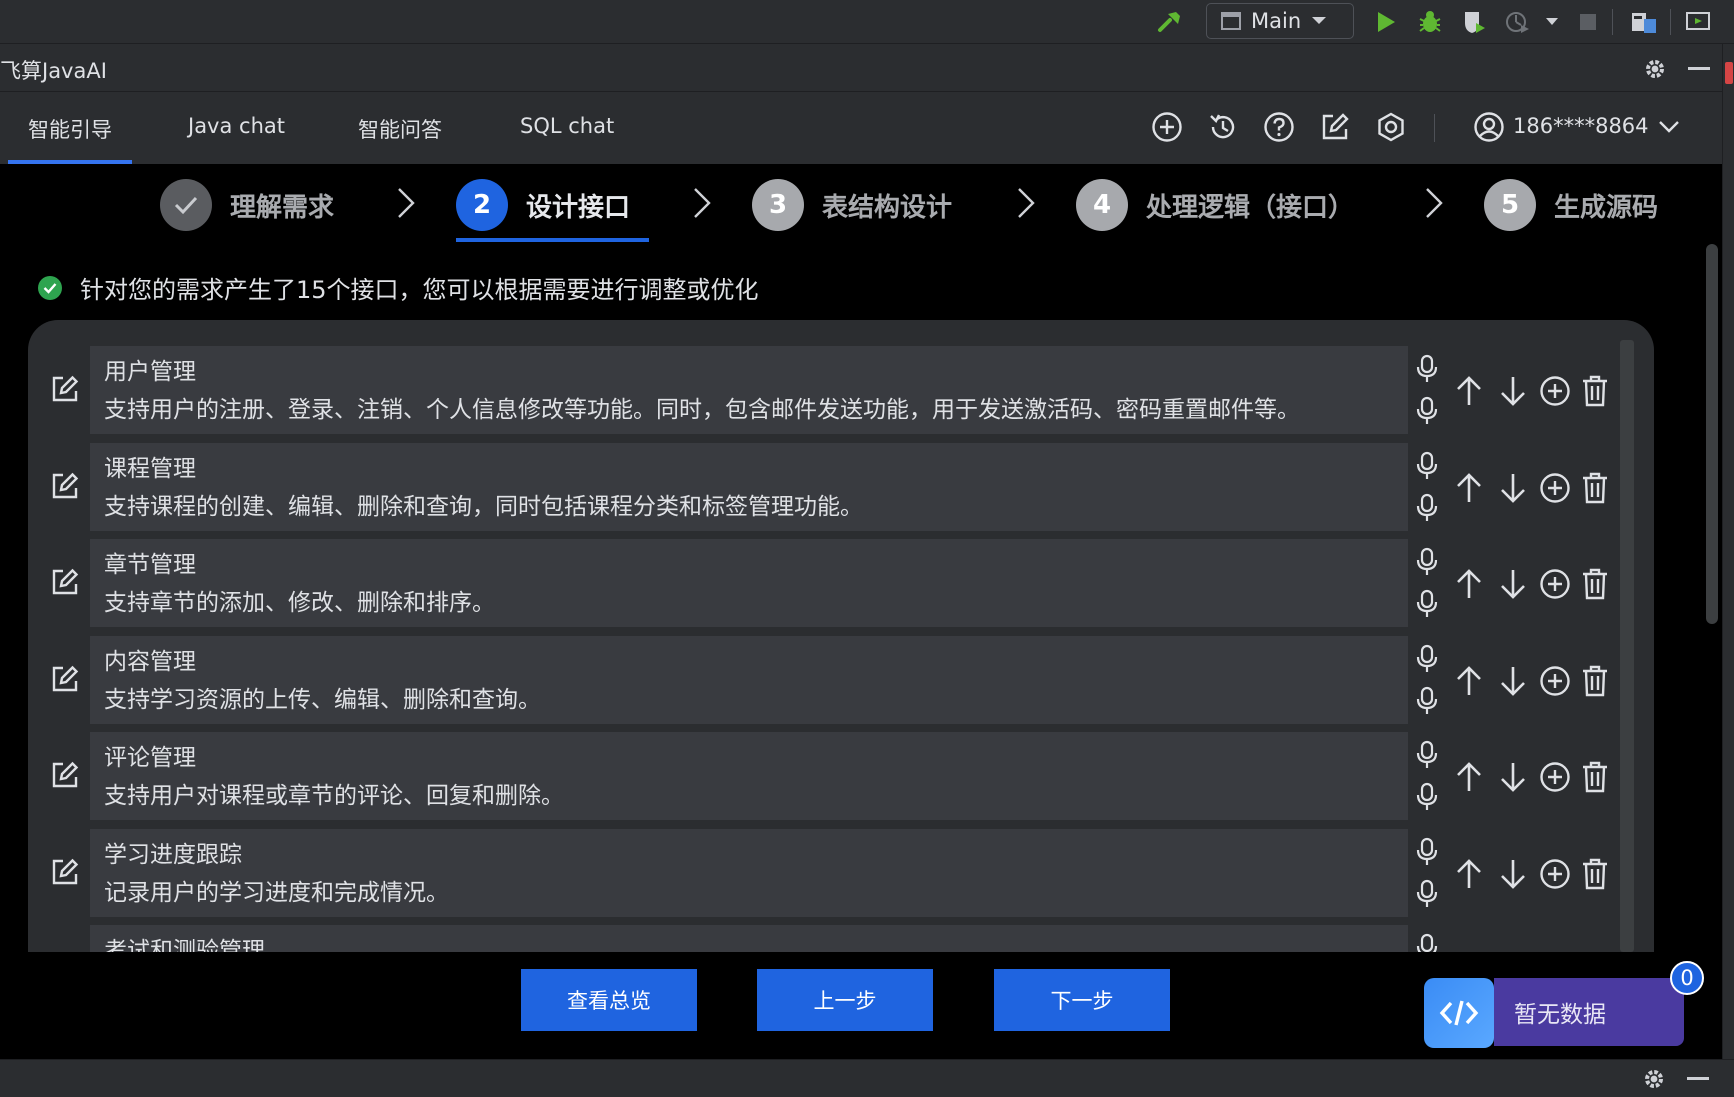  I want to click on interface-card: 评论管理 支持用户对课程或章节的评论、回复和删除。, so click(749, 776).